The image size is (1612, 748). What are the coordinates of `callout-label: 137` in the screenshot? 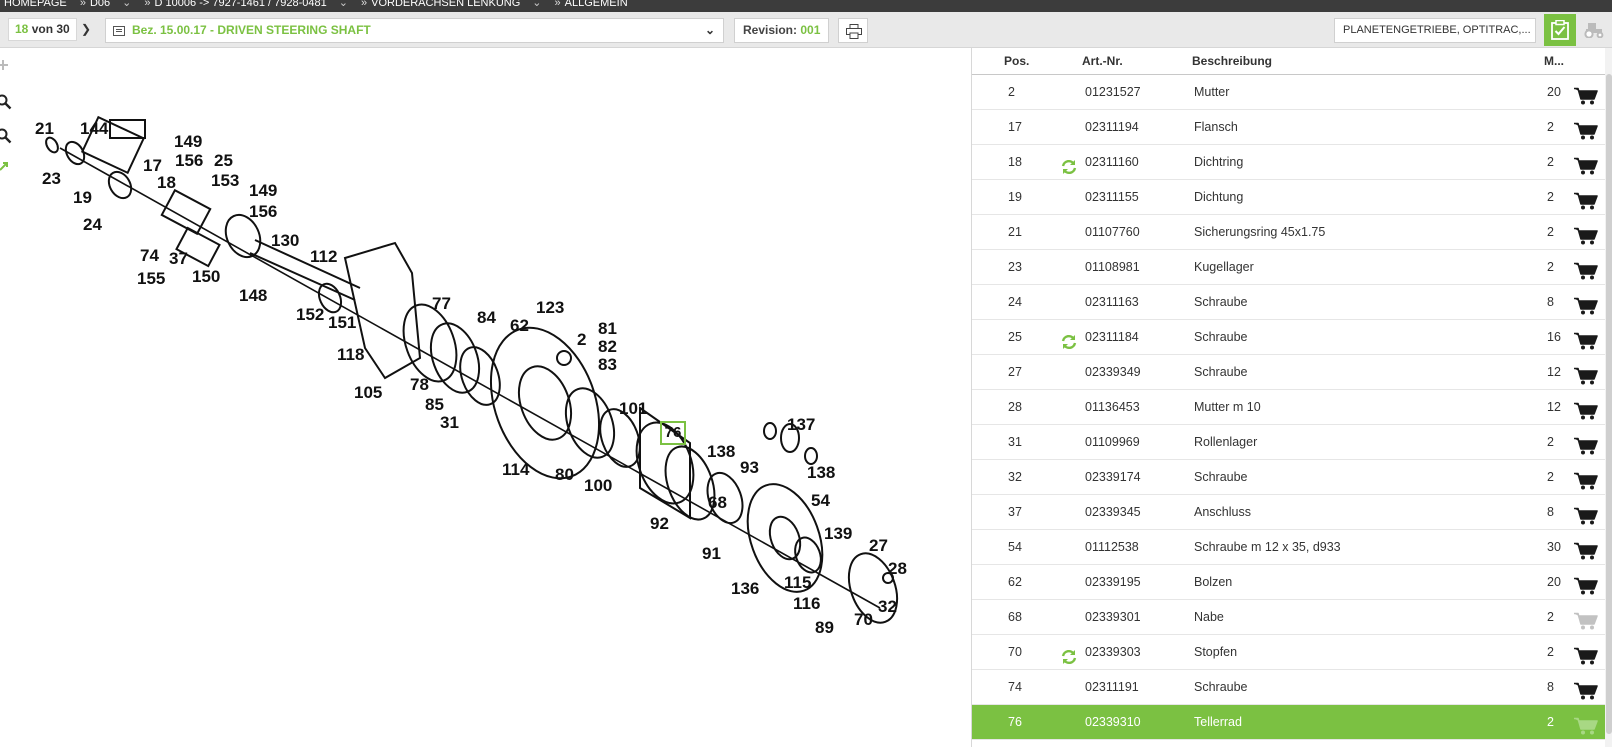 It's located at (801, 424).